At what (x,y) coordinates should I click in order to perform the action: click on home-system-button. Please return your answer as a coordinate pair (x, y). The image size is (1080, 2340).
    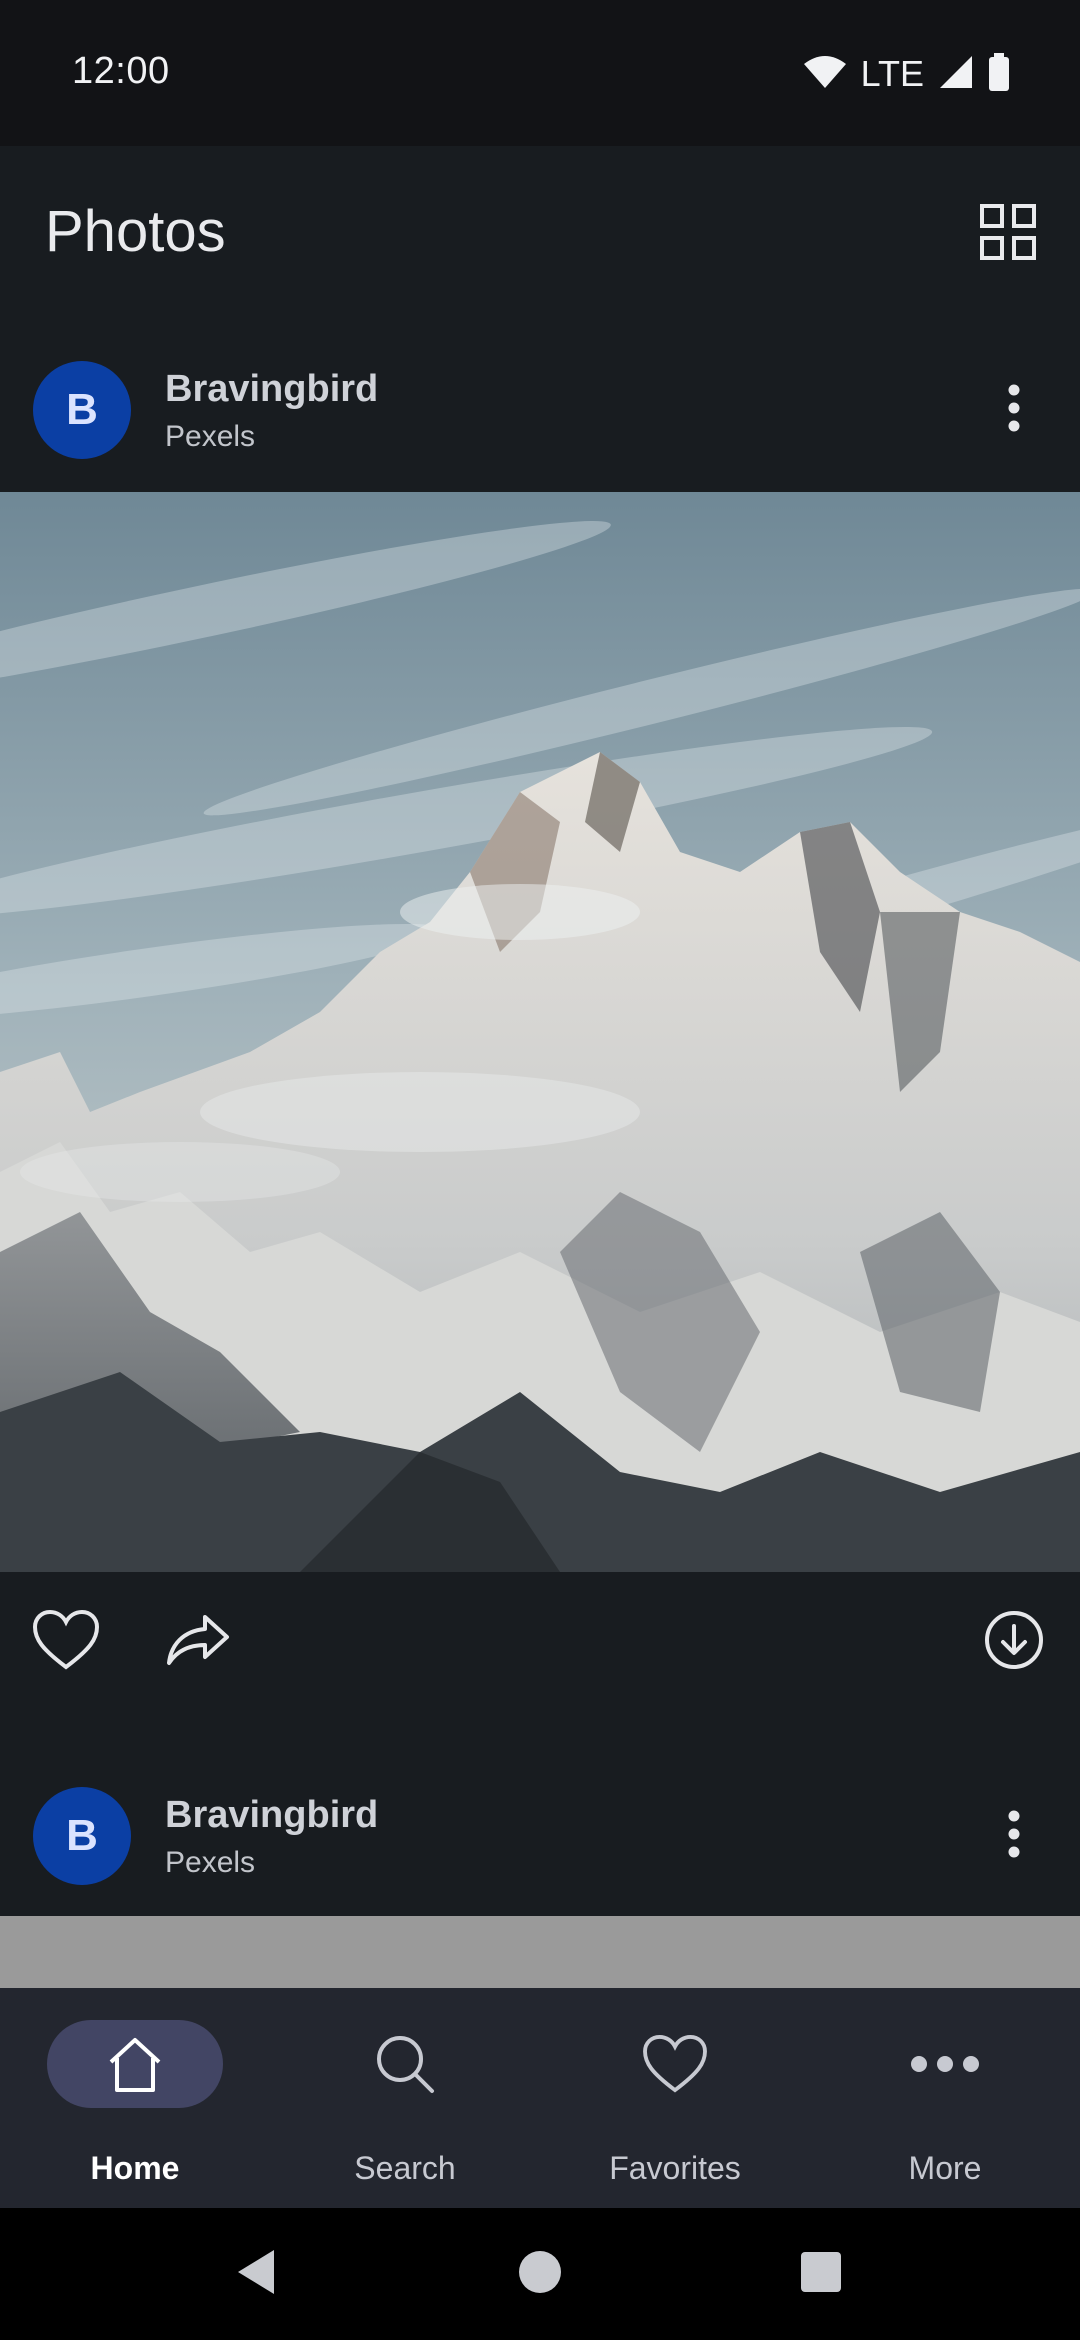
    Looking at the image, I should click on (540, 2274).